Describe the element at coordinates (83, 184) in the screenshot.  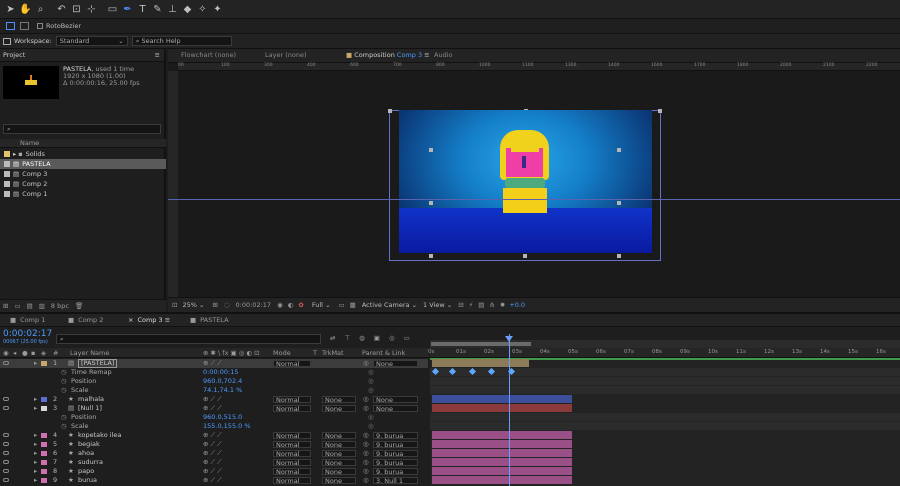
I see `list-item: ▤ Comp 2` at that location.